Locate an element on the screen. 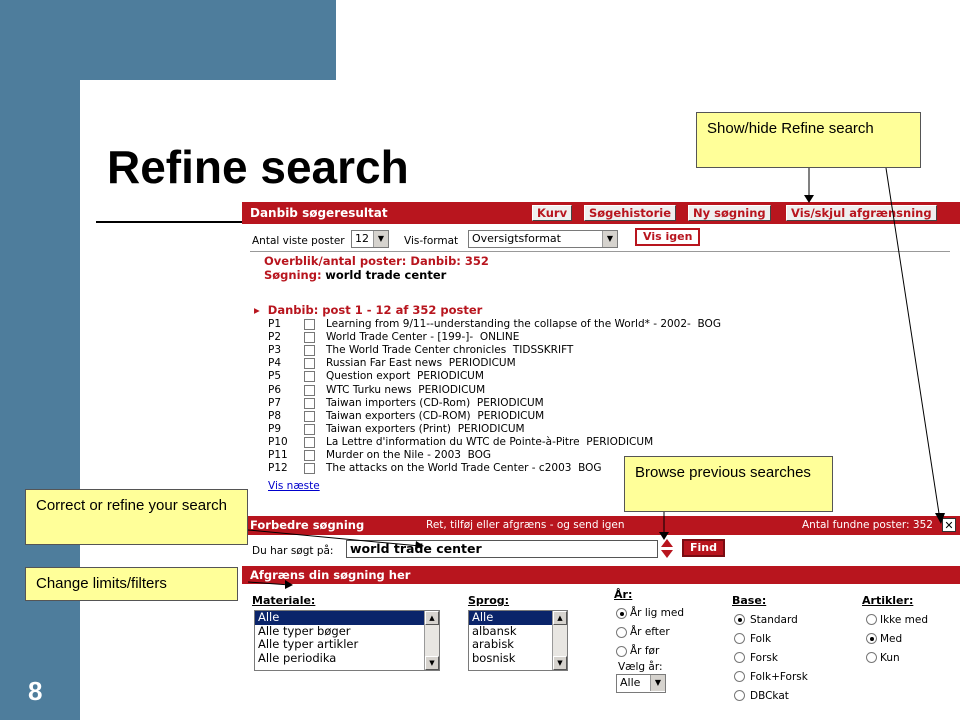 The height and width of the screenshot is (720, 960). forbedre-count: Antal fundne poster: 352 is located at coordinates (867, 525).